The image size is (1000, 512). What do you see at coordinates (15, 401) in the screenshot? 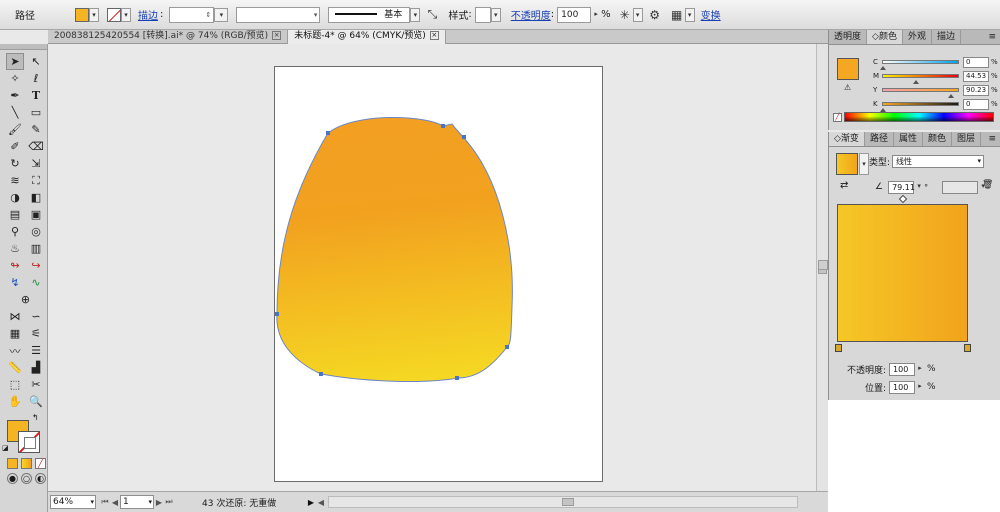
I see `hand-tool-icon: ✋` at bounding box center [15, 401].